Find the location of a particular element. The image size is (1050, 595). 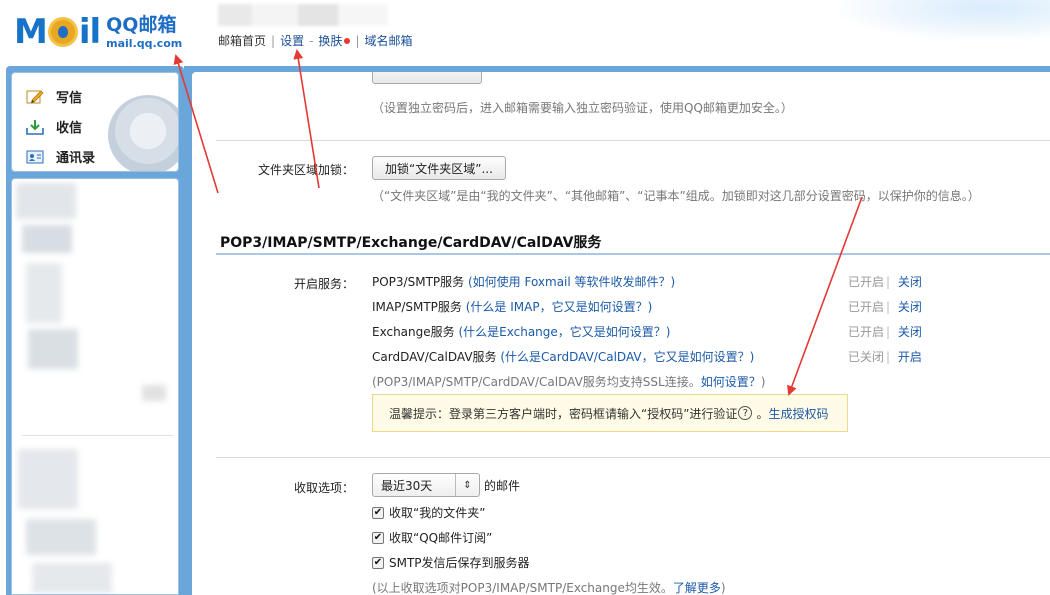

learn-more-link: 了解更多 is located at coordinates (697, 588).